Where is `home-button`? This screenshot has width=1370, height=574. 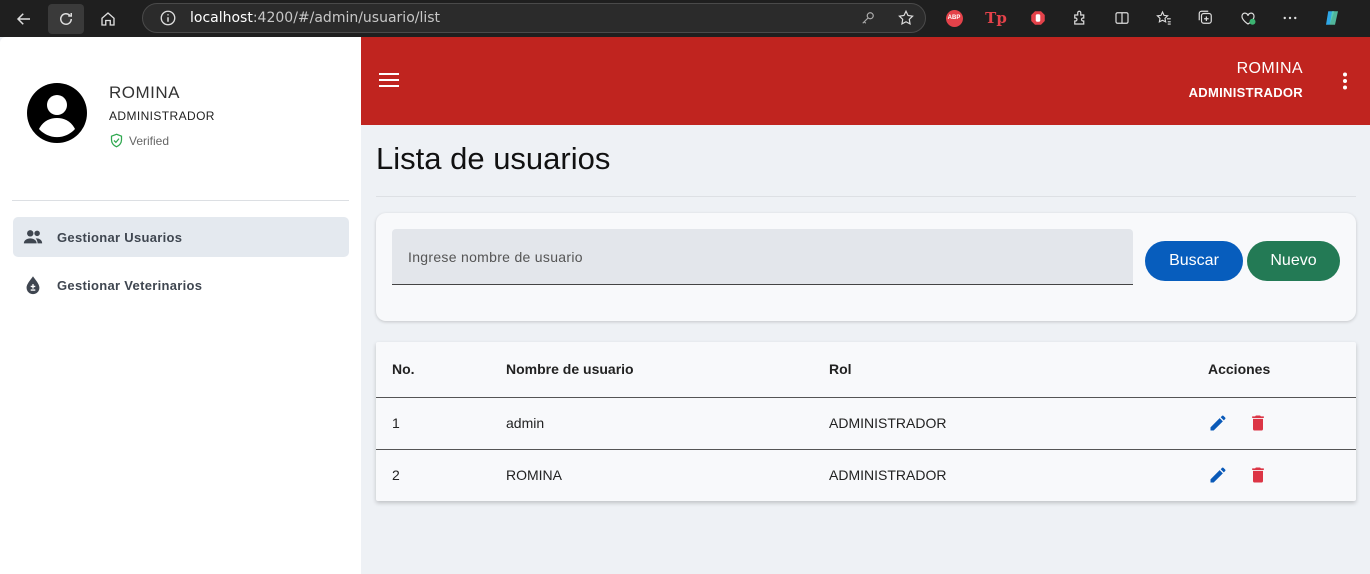
home-button is located at coordinates (108, 19).